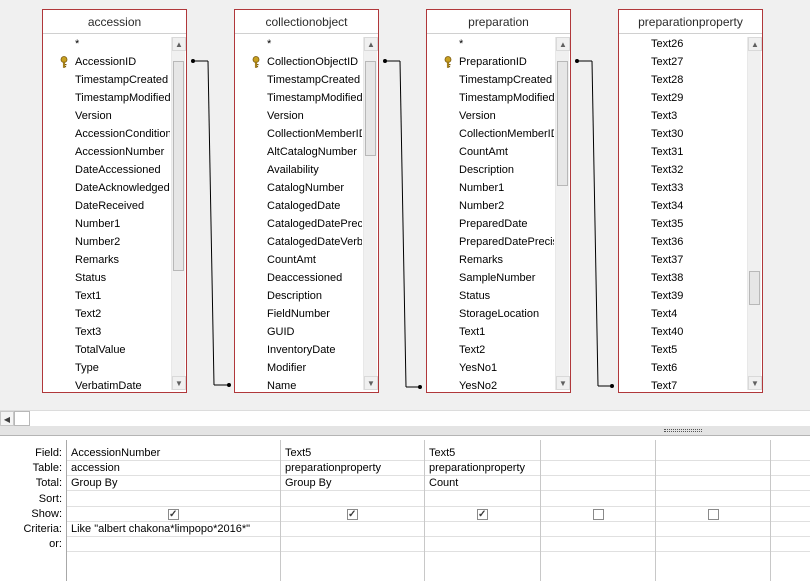 The image size is (810, 581). Describe the element at coordinates (42, 529) in the screenshot. I see `grid-row-label: Criteria:` at that location.